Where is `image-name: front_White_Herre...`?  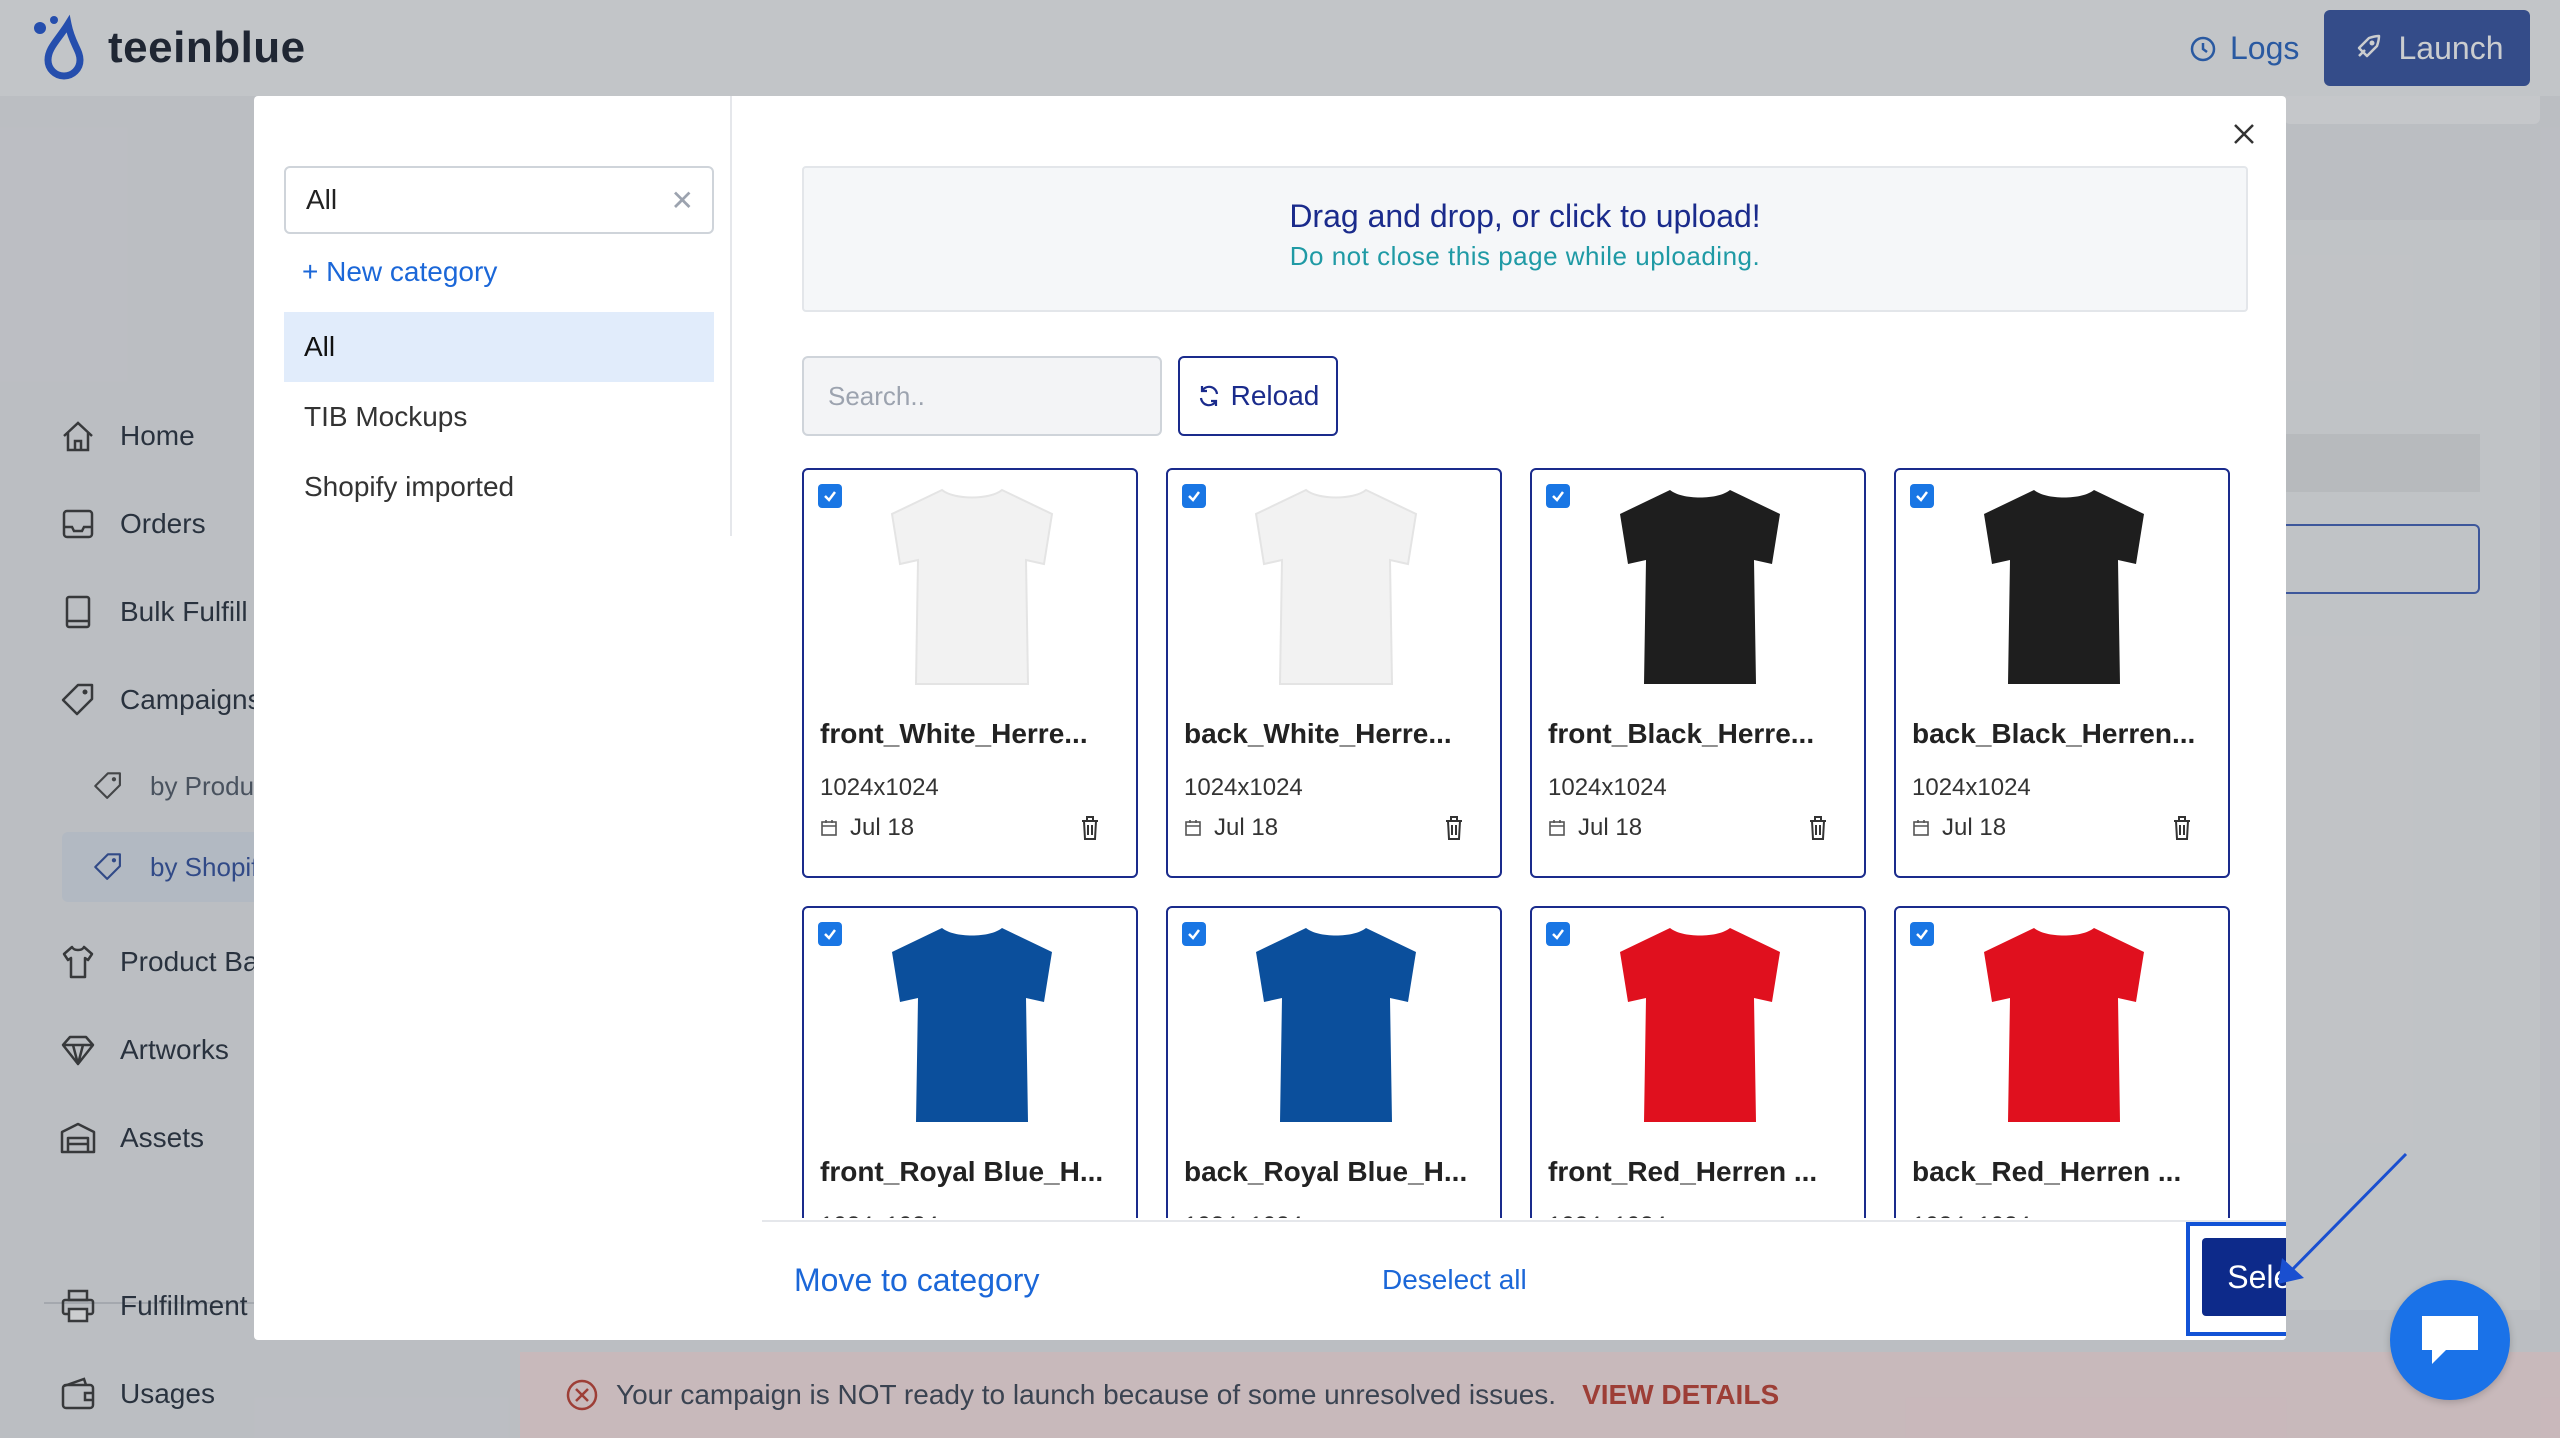
image-name: front_White_Herre... is located at coordinates (954, 733).